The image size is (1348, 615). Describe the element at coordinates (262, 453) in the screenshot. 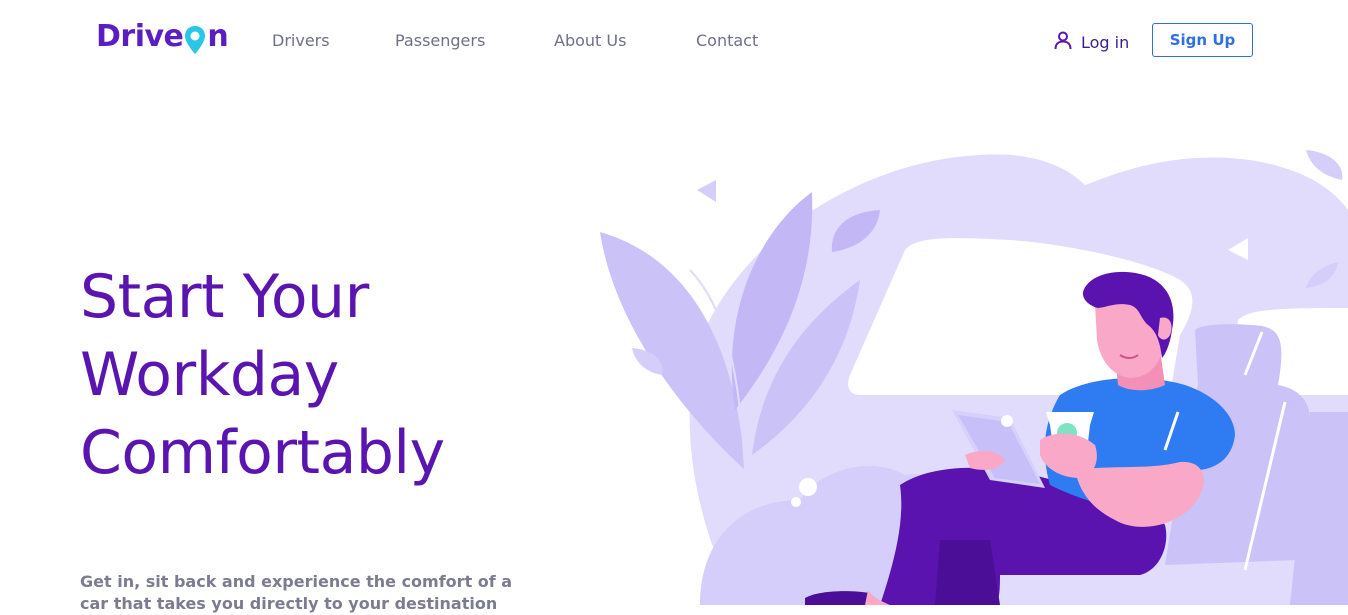

I see `hero-title-line-3: Comfortably` at that location.